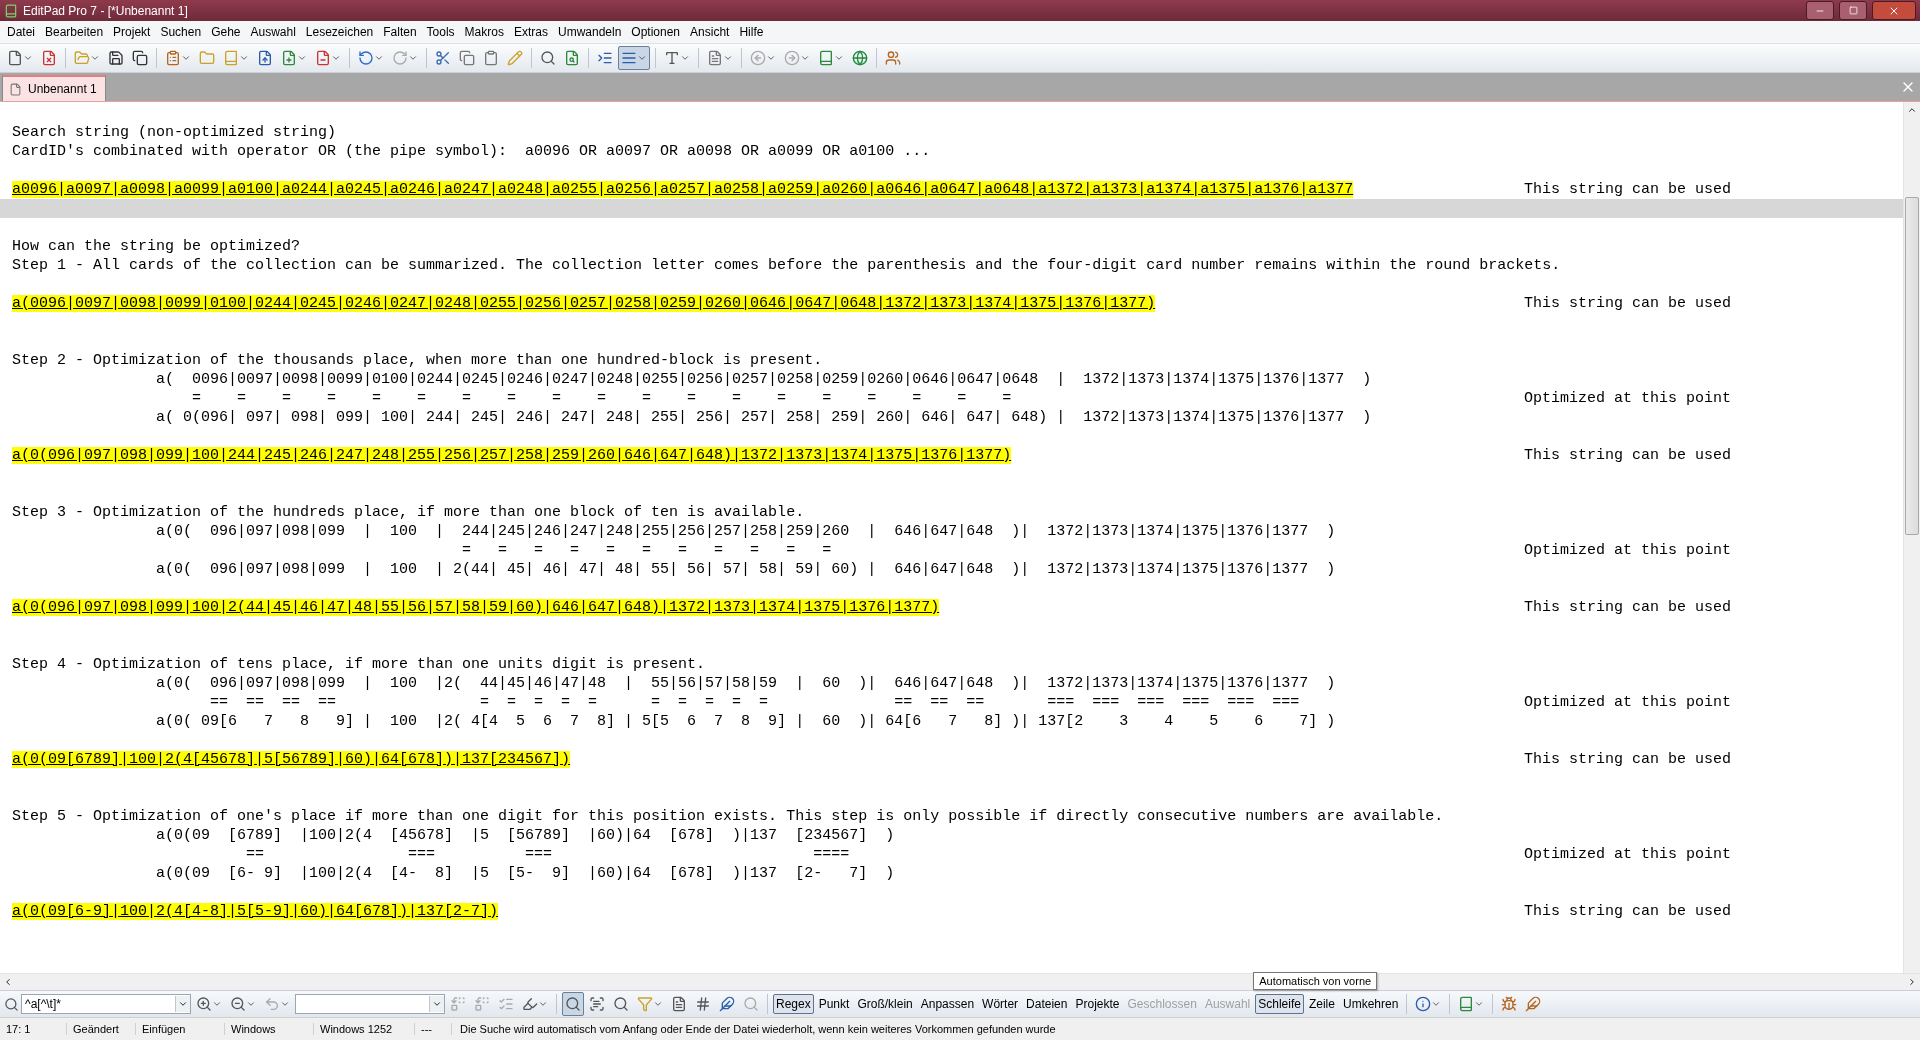  I want to click on search-option-toggle: Punkt, so click(834, 1004).